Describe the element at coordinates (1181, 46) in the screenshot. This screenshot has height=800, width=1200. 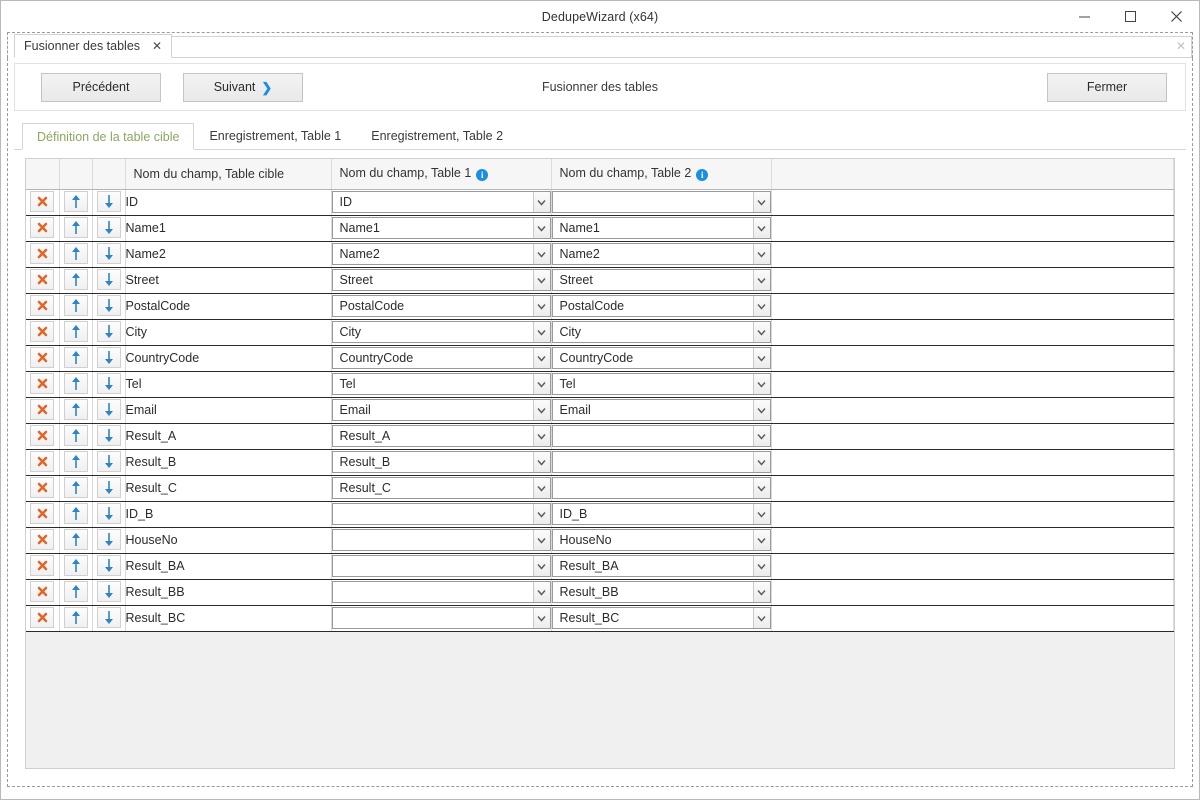
I see `close-all-tabs-icon: ✕` at that location.